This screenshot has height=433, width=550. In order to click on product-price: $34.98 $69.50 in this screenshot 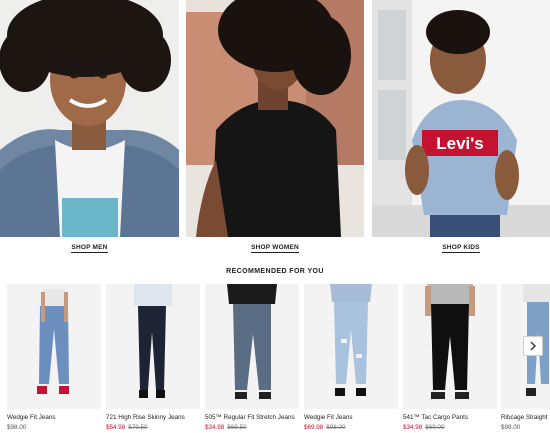, I will do `click(226, 427)`.